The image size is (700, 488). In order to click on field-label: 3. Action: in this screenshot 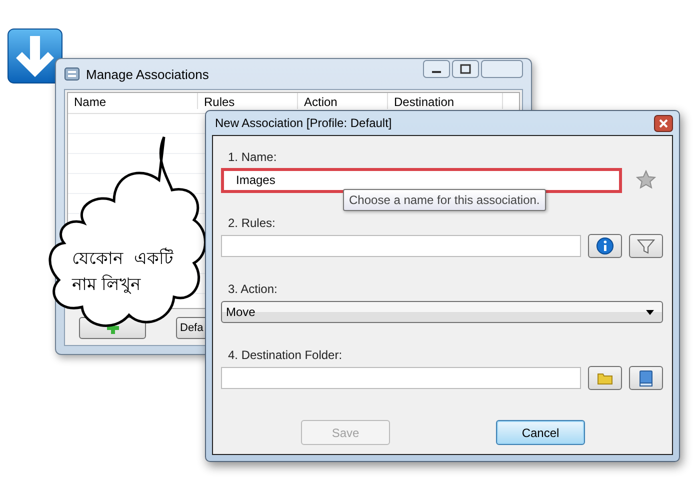, I will do `click(253, 289)`.